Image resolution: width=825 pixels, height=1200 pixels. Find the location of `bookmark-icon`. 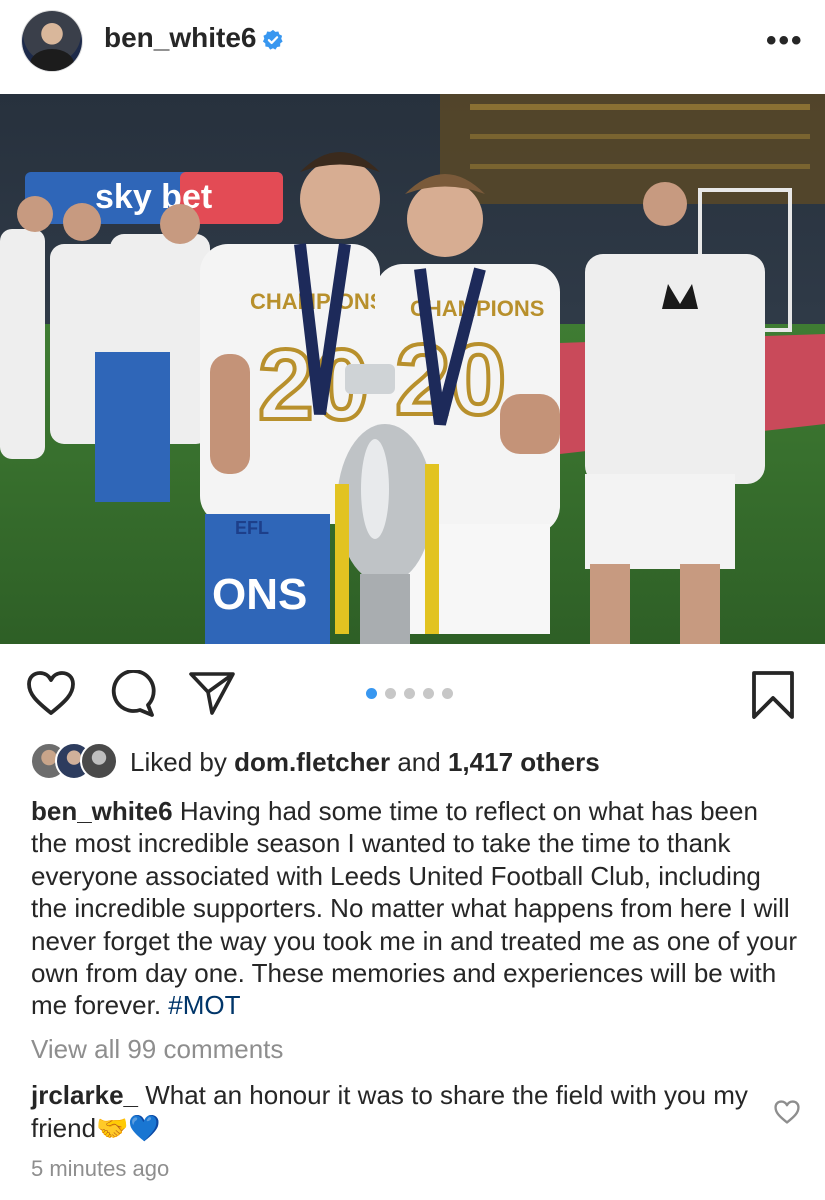

bookmark-icon is located at coordinates (773, 695).